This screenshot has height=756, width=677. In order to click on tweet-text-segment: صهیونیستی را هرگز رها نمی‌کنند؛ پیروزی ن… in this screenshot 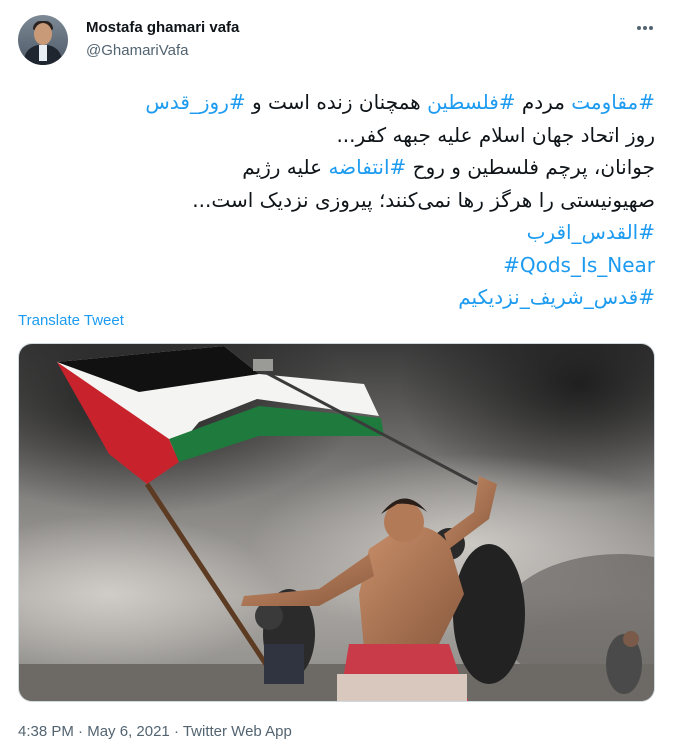, I will do `click(423, 199)`.